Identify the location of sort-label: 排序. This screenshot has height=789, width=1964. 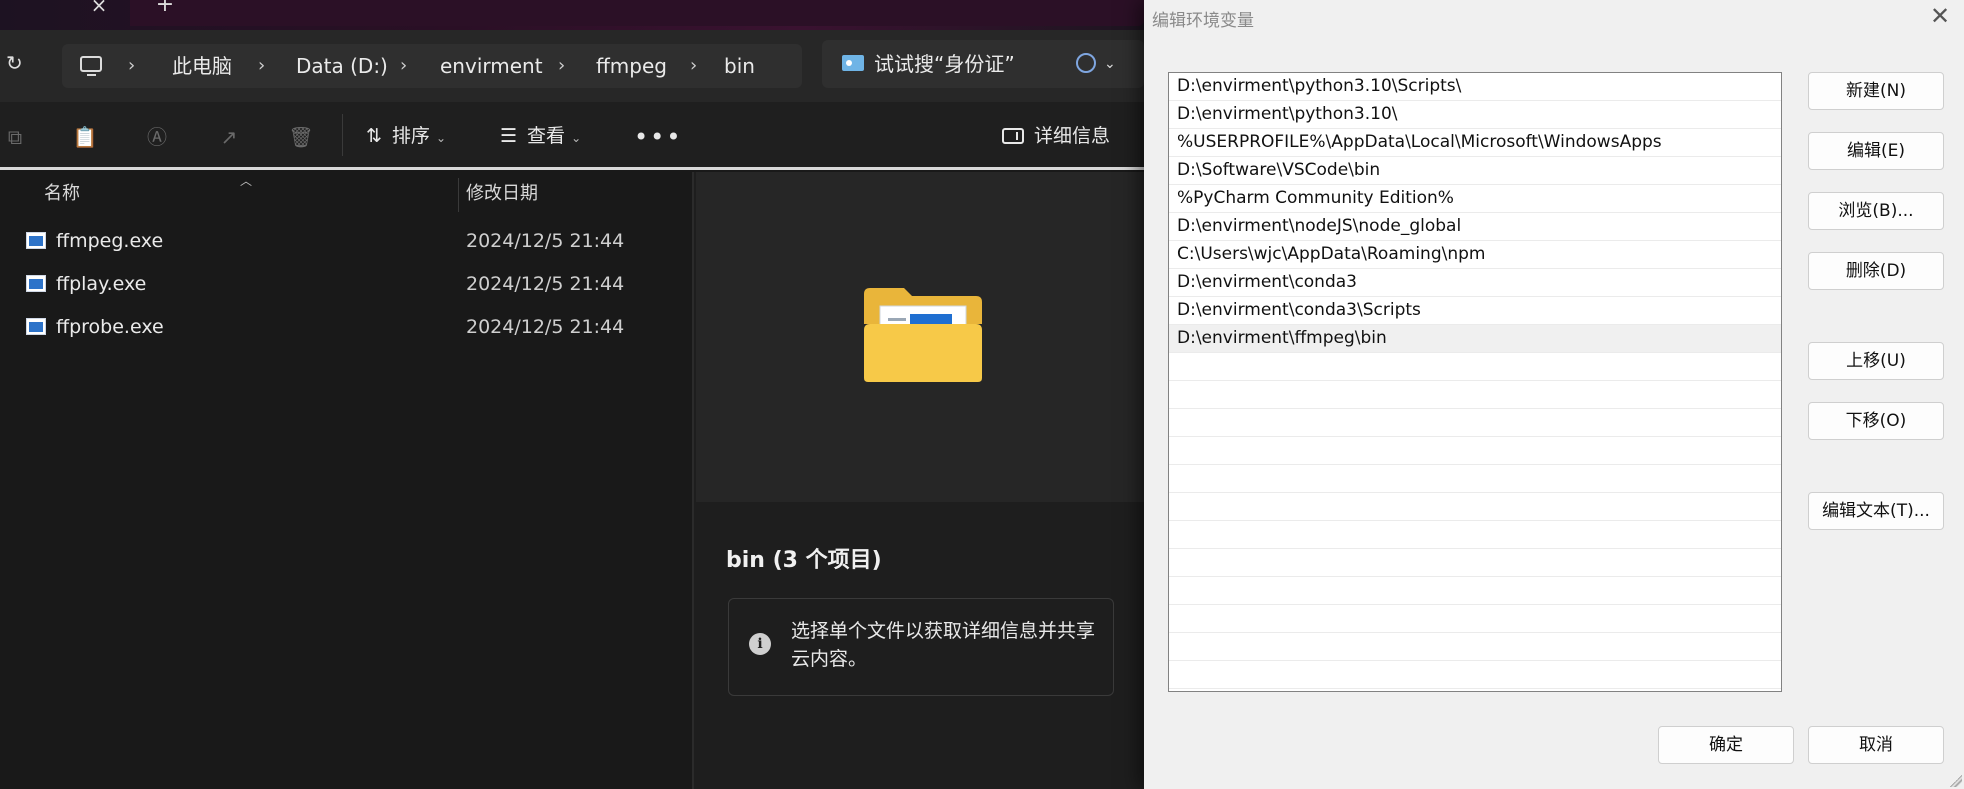
(410, 136).